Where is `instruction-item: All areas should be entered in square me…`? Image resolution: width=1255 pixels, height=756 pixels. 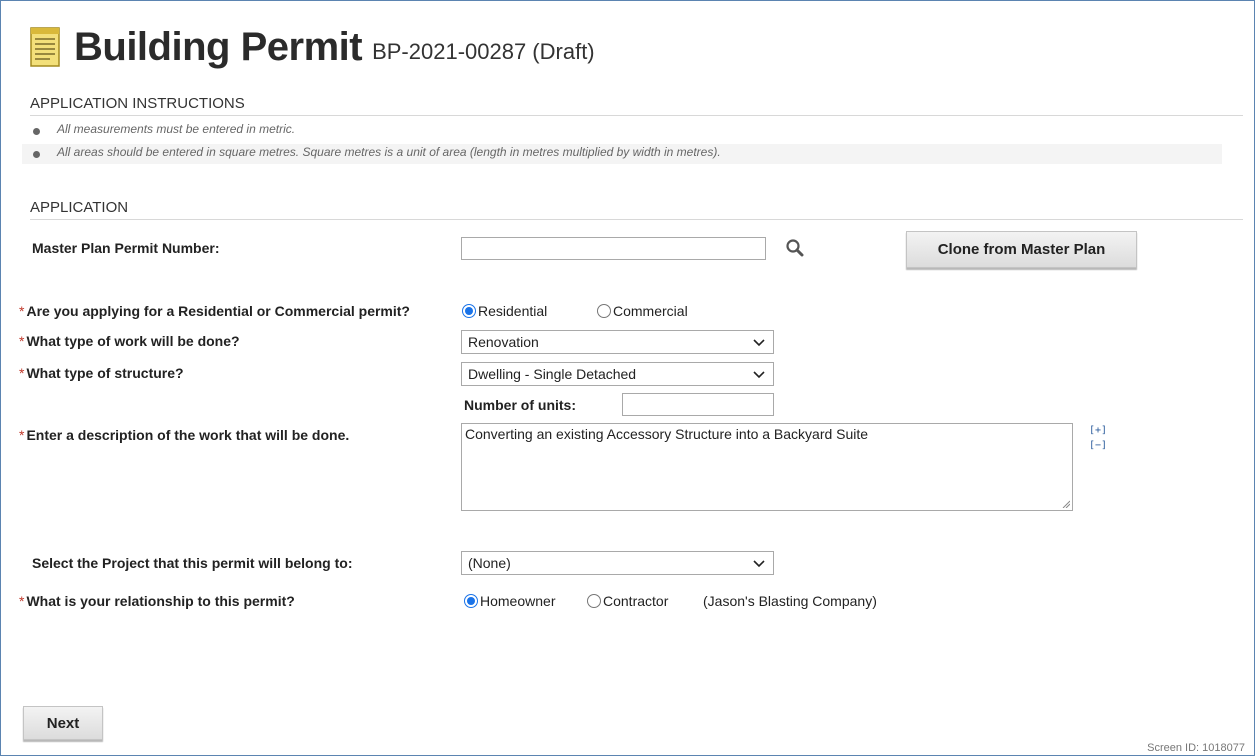 instruction-item: All areas should be entered in square me… is located at coordinates (377, 152).